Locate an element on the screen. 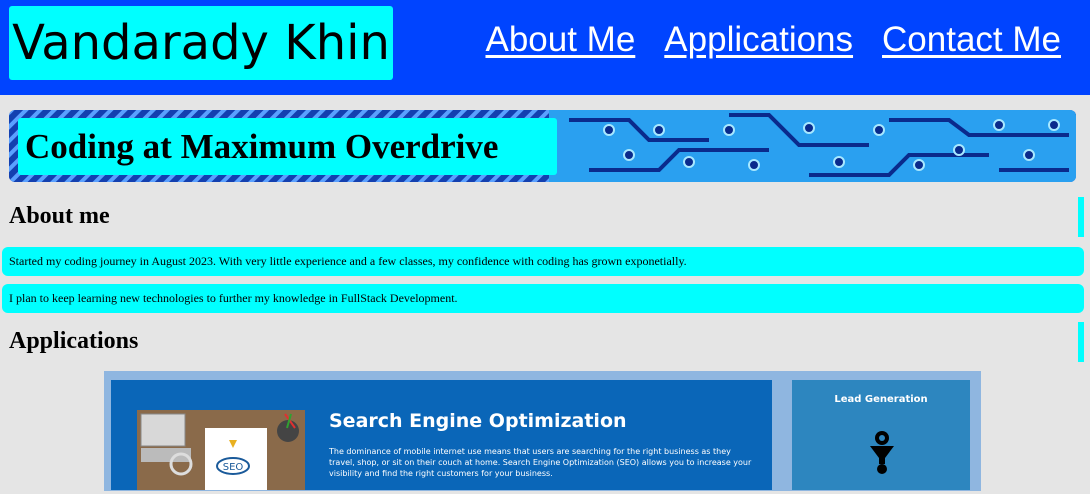 The image size is (1090, 494). preview-side-panel: Lead Generation is located at coordinates (881, 435).